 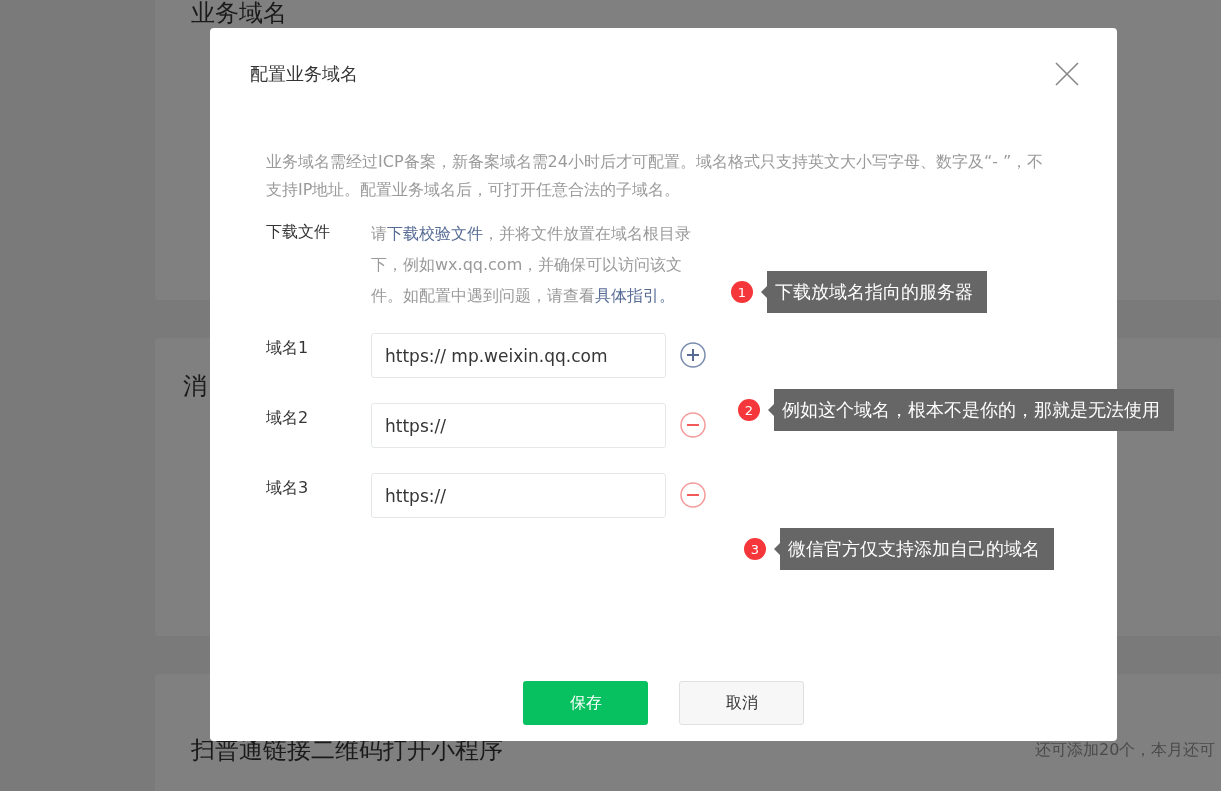 What do you see at coordinates (531, 265) in the screenshot?
I see `download-instructions: 请下载校验文件，并将文件放置在域名根目录下，例如wx.qq.com，并确保可以访问该文件。如配置中遇到问题，请查看具体指引。` at bounding box center [531, 265].